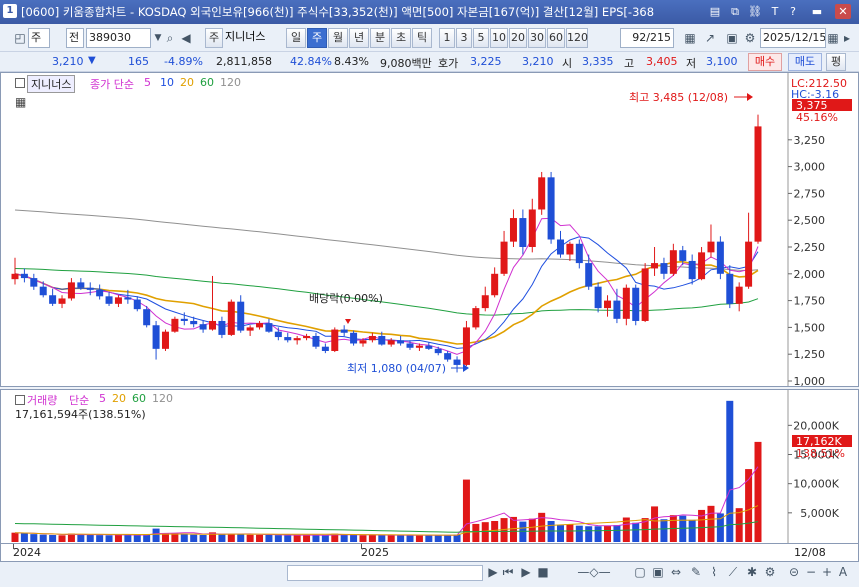  I want to click on close-icon: ✕, so click(843, 11).